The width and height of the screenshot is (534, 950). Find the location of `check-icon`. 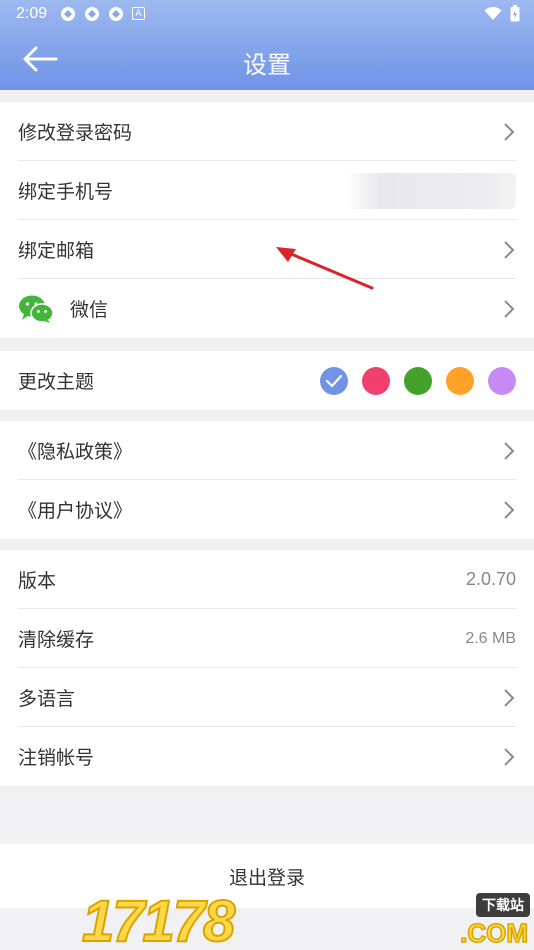

check-icon is located at coordinates (334, 380).